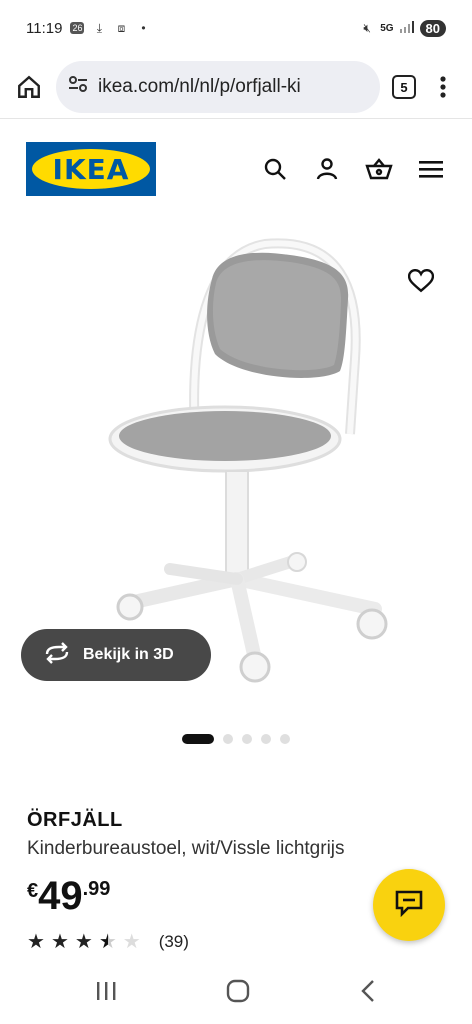 This screenshot has width=472, height=1024. What do you see at coordinates (33, 891) in the screenshot?
I see `price-currency: €` at bounding box center [33, 891].